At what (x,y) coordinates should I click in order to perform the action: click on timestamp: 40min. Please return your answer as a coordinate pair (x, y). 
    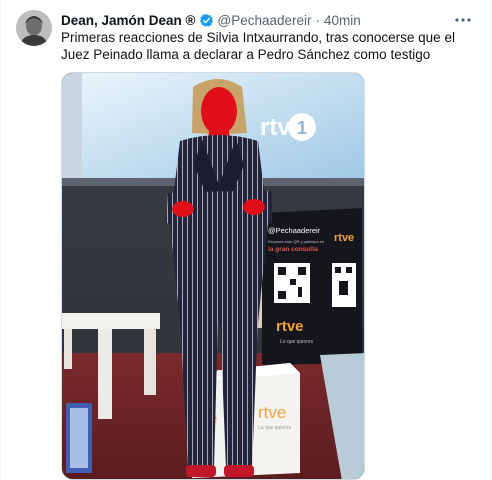
    Looking at the image, I should click on (342, 20).